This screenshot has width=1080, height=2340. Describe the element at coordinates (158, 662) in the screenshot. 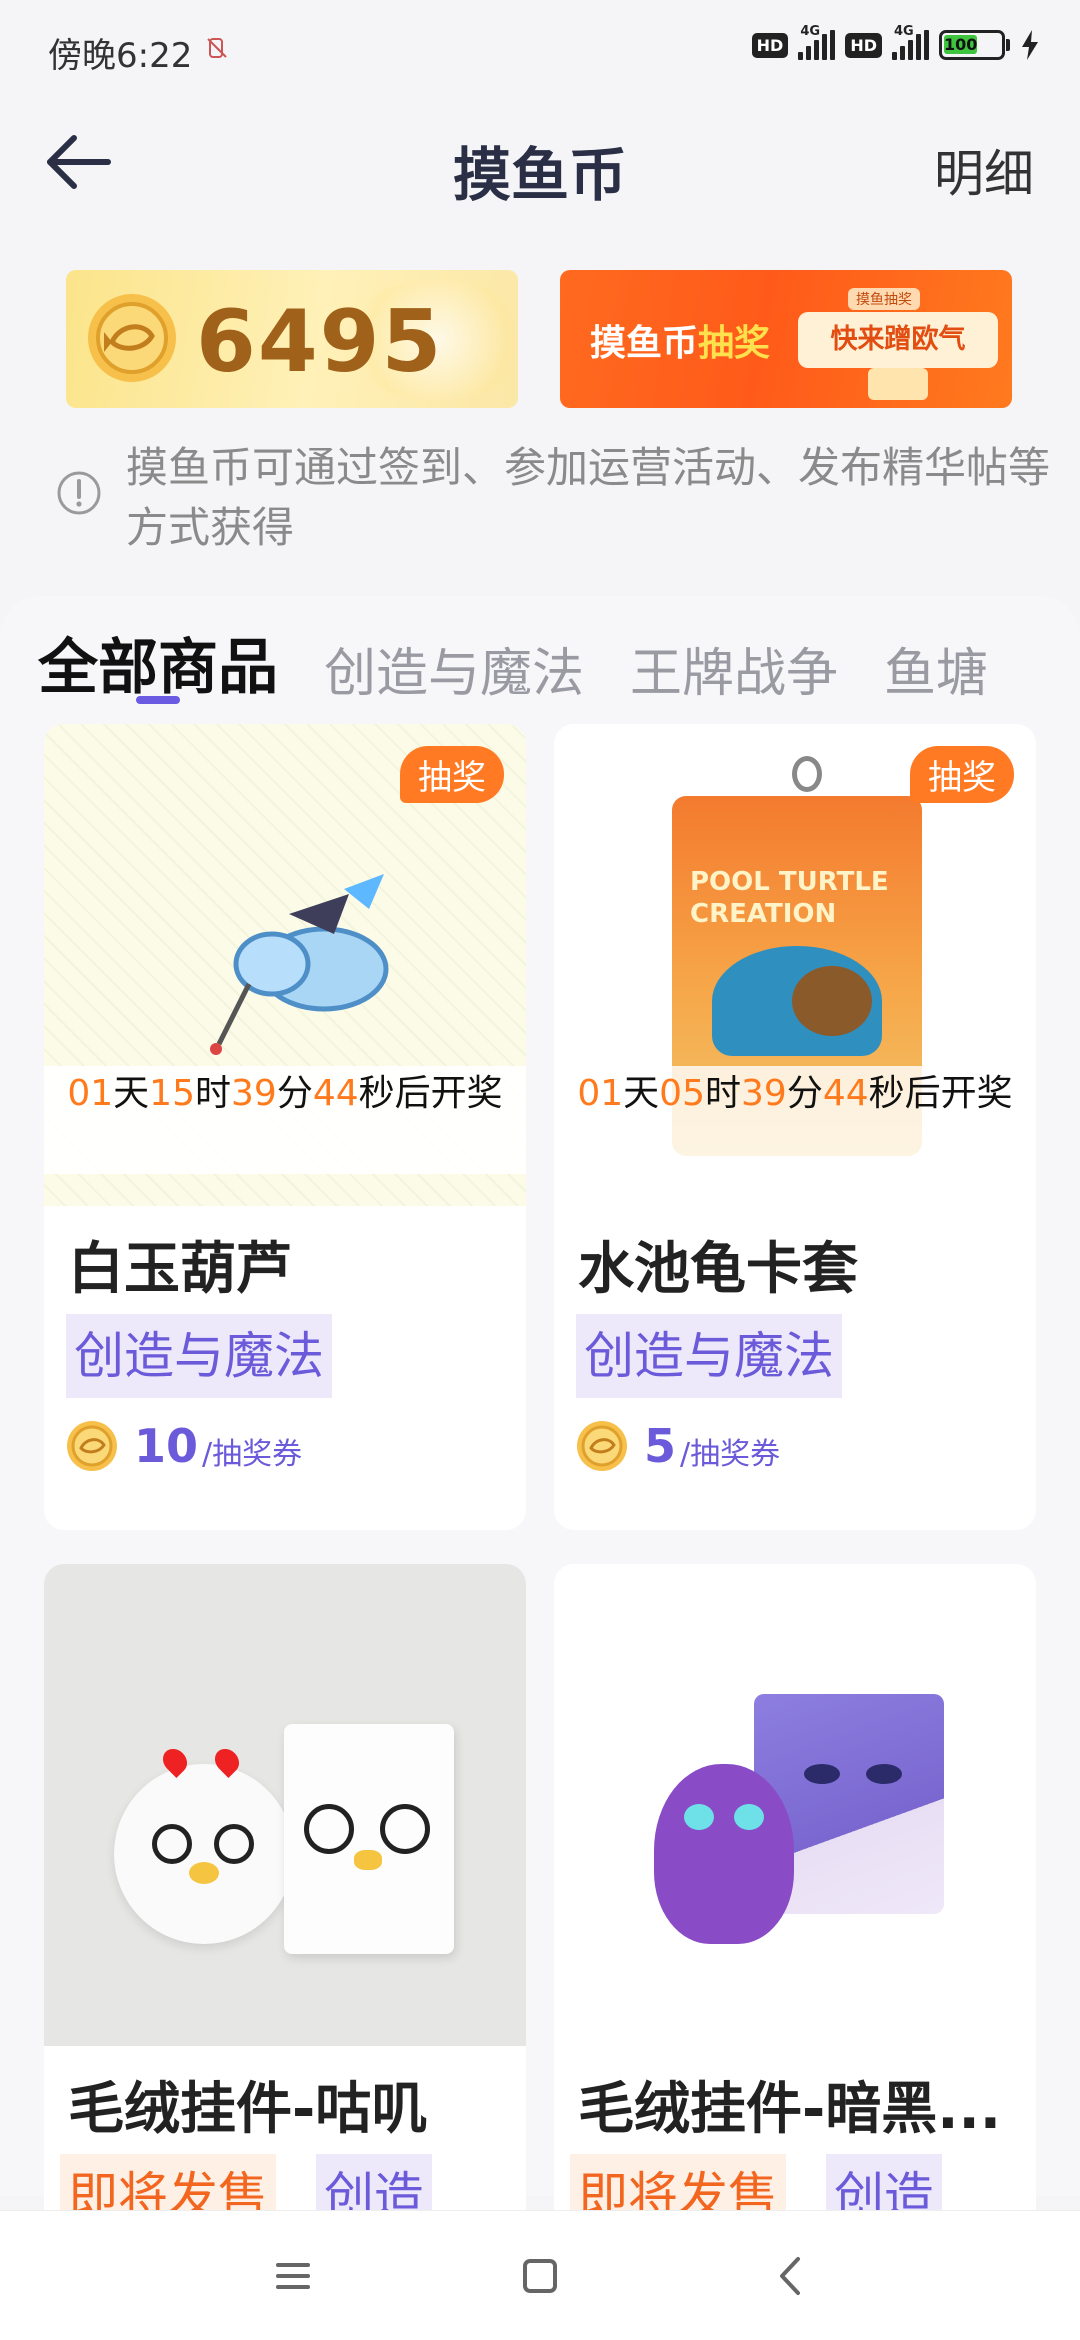

I see `tab-all-products: 全部商品` at that location.